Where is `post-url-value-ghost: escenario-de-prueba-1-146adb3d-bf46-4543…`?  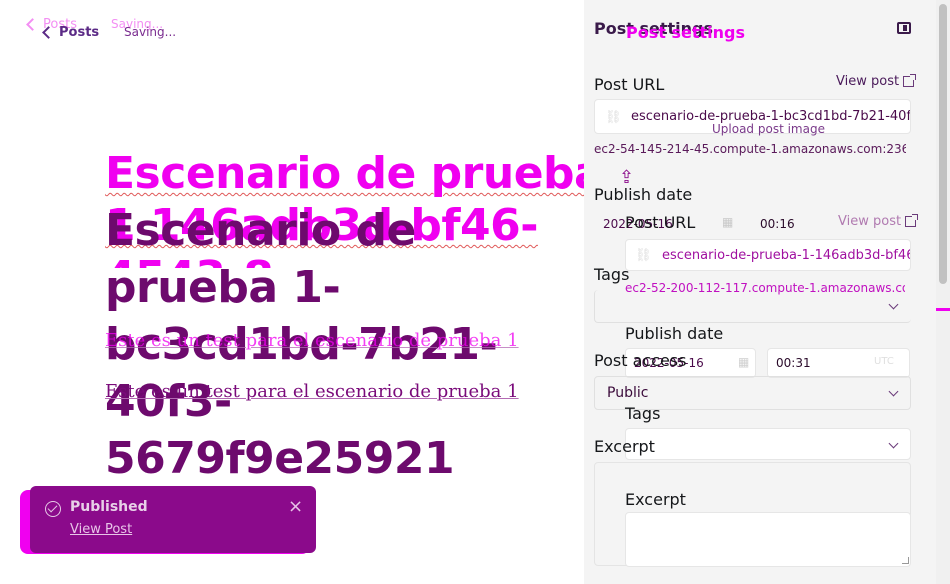
post-url-value-ghost: escenario-de-prueba-1-146adb3d-bf46-4543… is located at coordinates (786, 255).